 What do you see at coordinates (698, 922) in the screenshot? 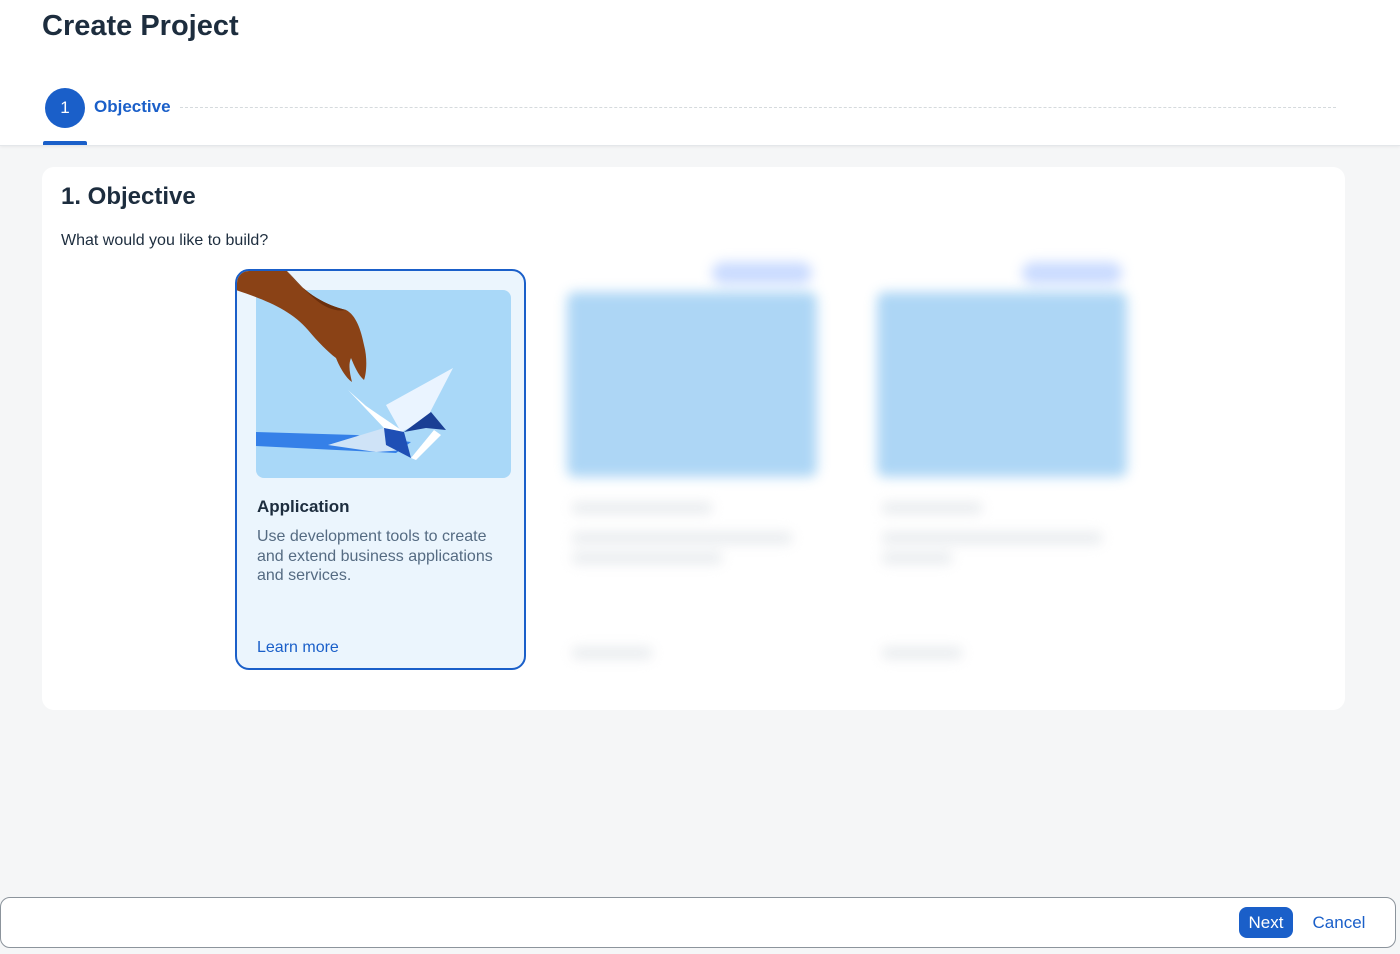
I see `wizard-footer-bar` at bounding box center [698, 922].